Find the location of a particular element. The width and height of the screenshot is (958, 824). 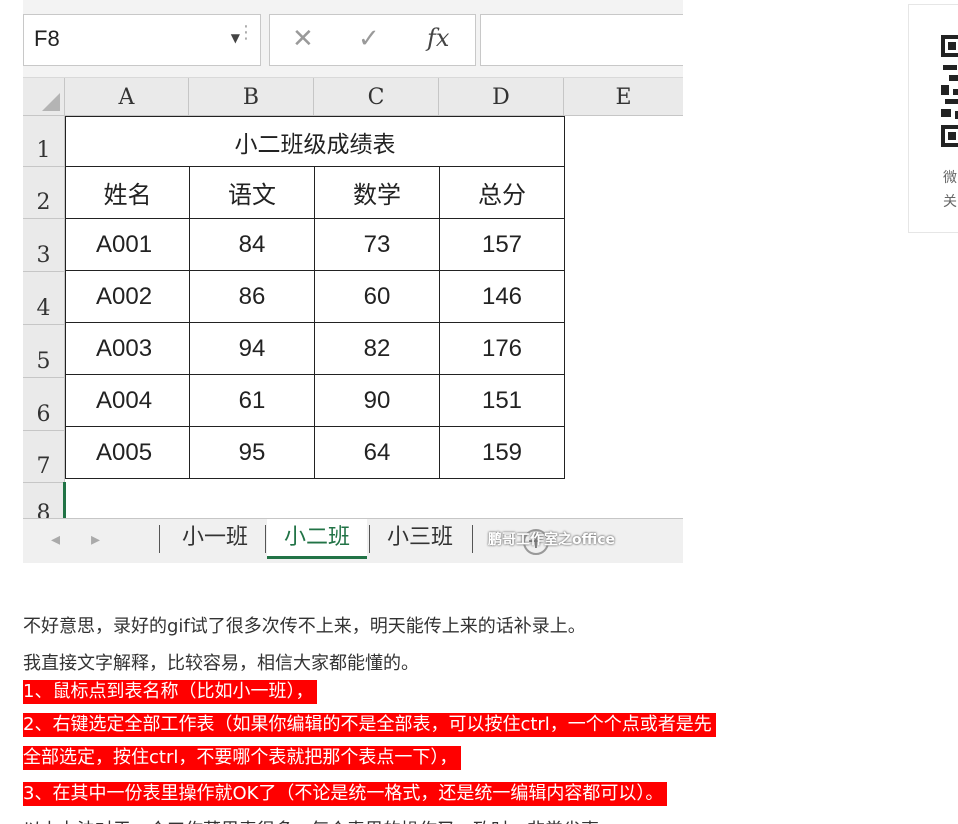

scroll-left-icon: ◂ is located at coordinates (55, 539).